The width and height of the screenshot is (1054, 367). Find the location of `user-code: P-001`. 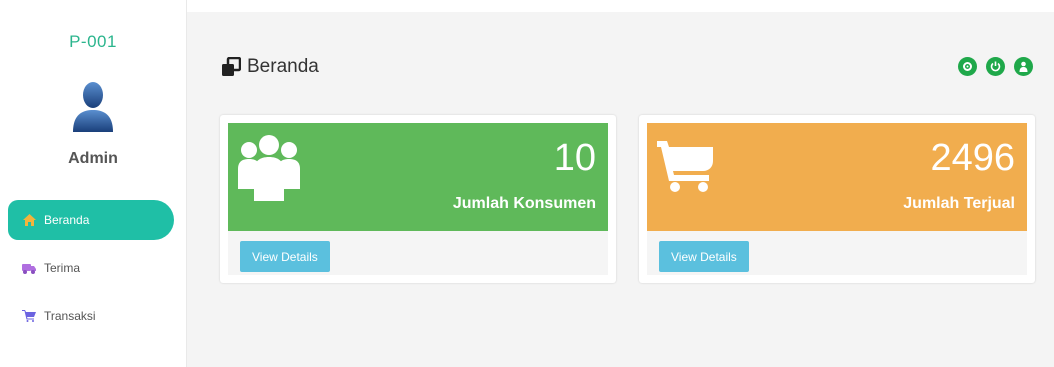

user-code: P-001 is located at coordinates (93, 41).